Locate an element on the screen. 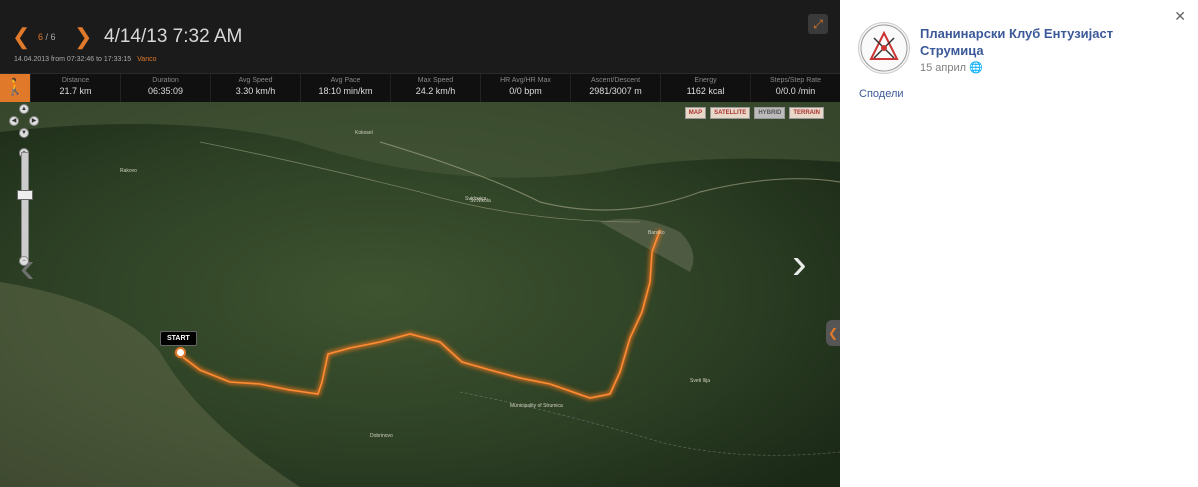 This screenshot has width=1198, height=487. stat-value: 06:35:09 is located at coordinates (165, 91).